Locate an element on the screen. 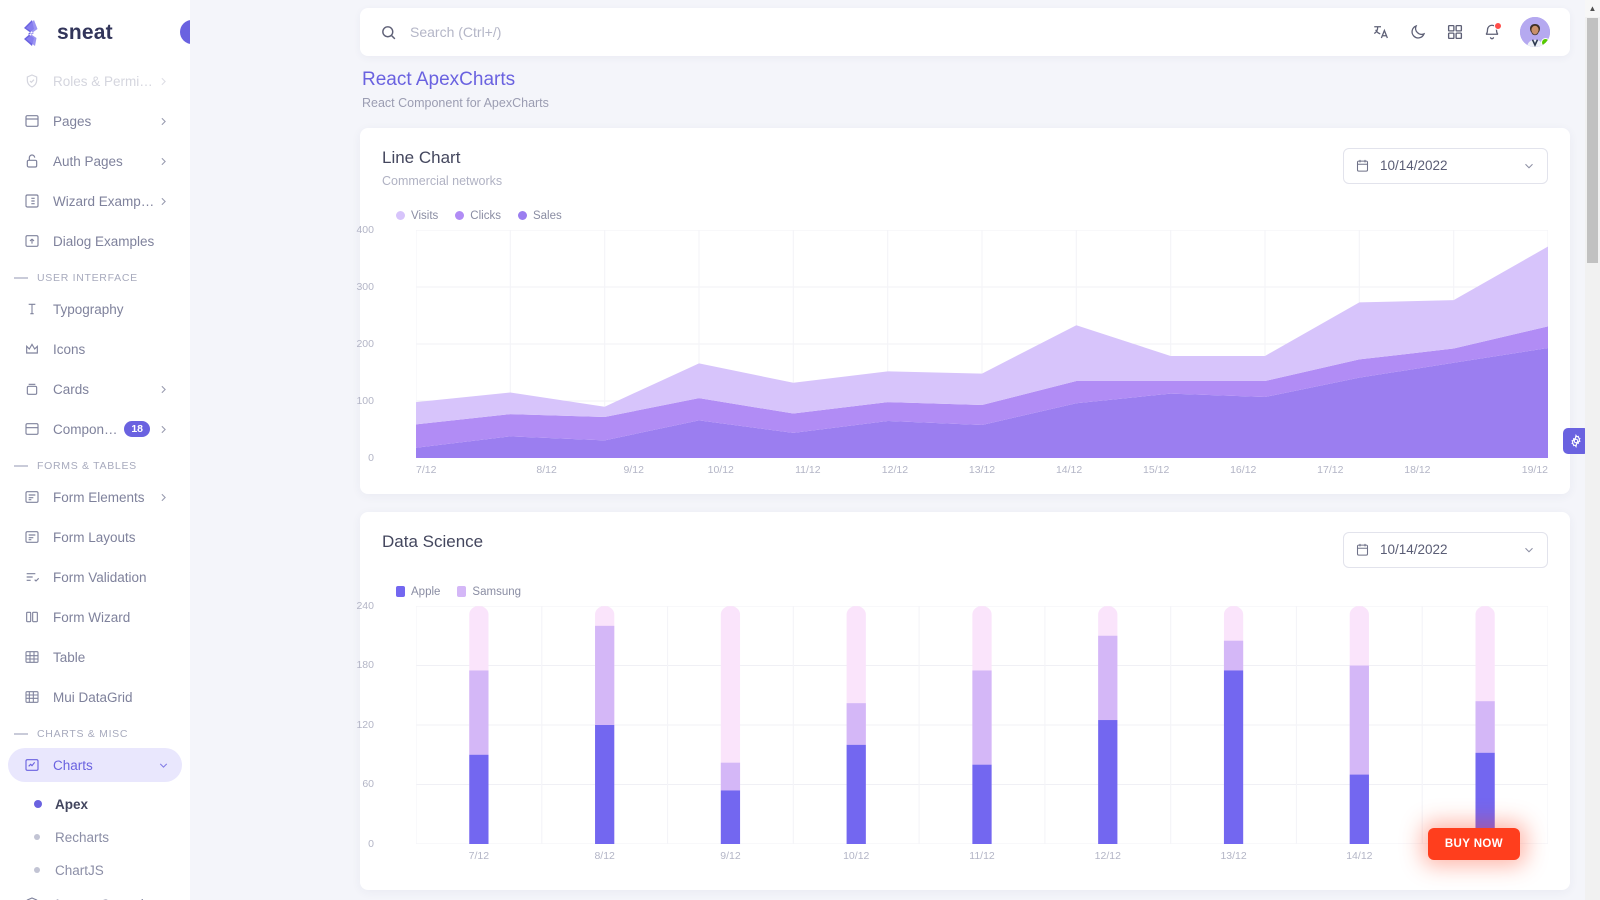 The image size is (1600, 900). section-label: FORMS & TABLES is located at coordinates (87, 466).